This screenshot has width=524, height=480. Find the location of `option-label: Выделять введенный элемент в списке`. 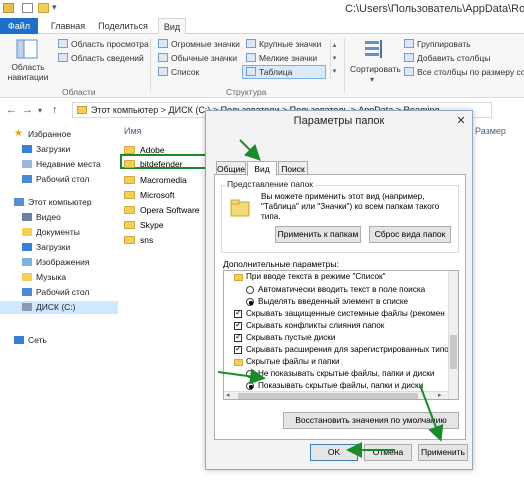

option-label: Выделять введенный элемент в списке is located at coordinates (333, 301).